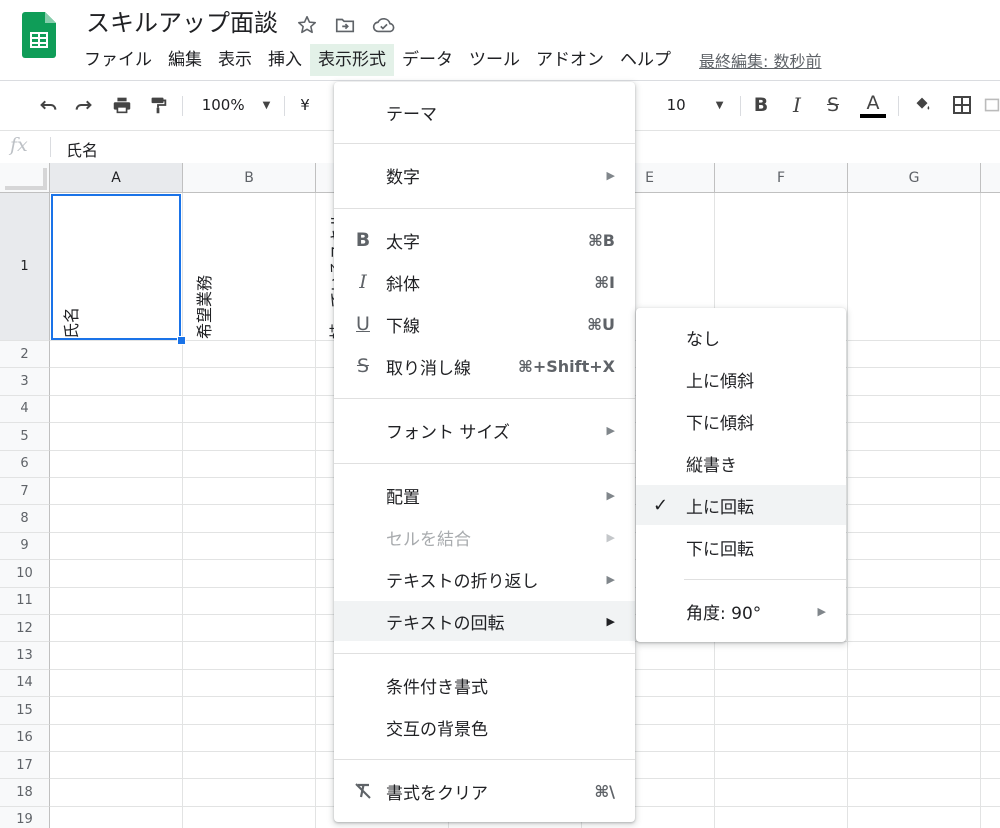 This screenshot has width=1000, height=828. What do you see at coordinates (500, 80) in the screenshot?
I see `header-divider` at bounding box center [500, 80].